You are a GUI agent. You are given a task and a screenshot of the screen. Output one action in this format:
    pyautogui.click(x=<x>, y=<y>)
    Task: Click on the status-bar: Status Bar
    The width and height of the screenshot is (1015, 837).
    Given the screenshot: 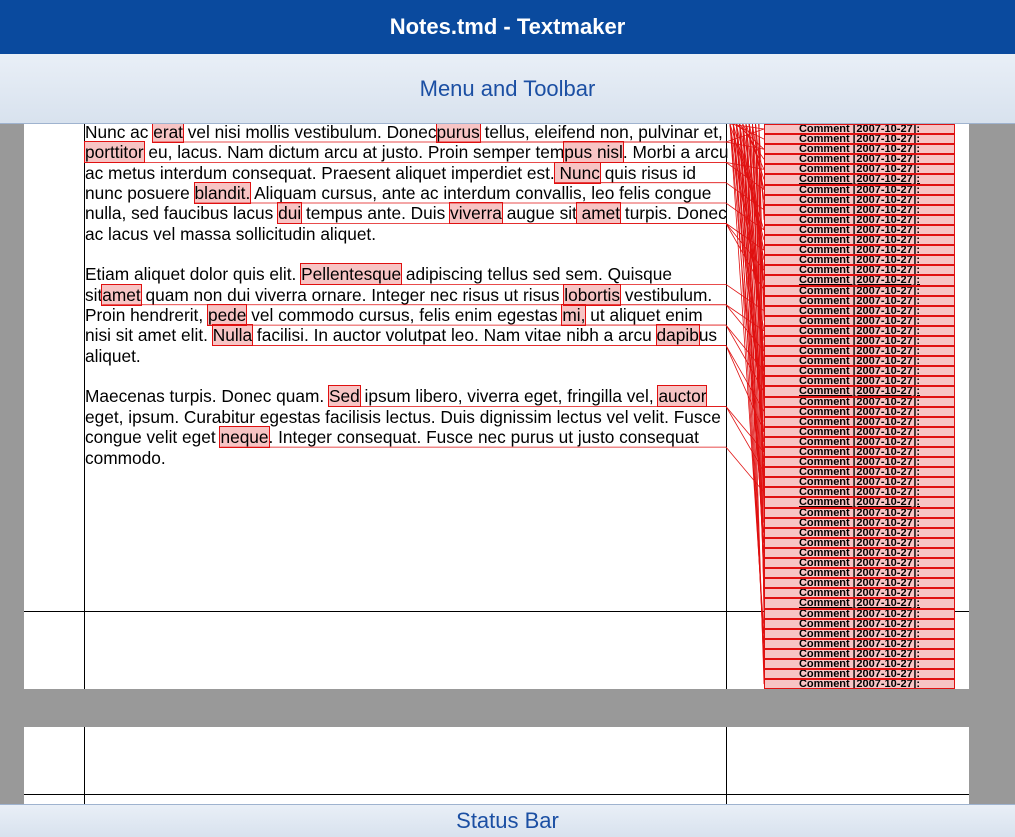 What is the action you would take?
    pyautogui.click(x=507, y=820)
    